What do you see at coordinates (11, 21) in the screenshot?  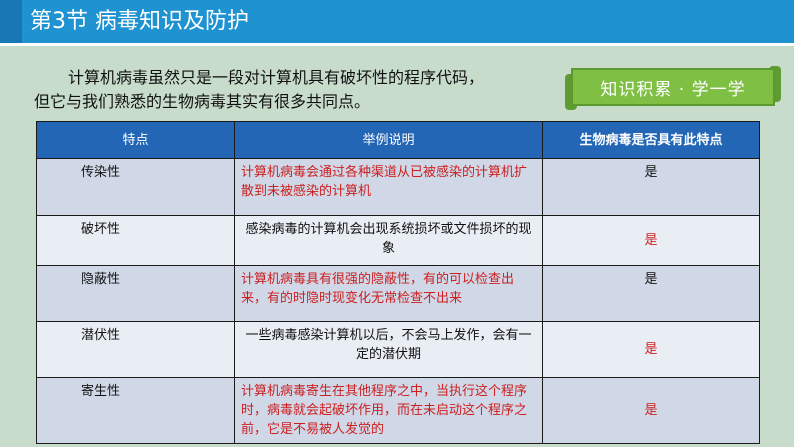 I see `header-accent` at bounding box center [11, 21].